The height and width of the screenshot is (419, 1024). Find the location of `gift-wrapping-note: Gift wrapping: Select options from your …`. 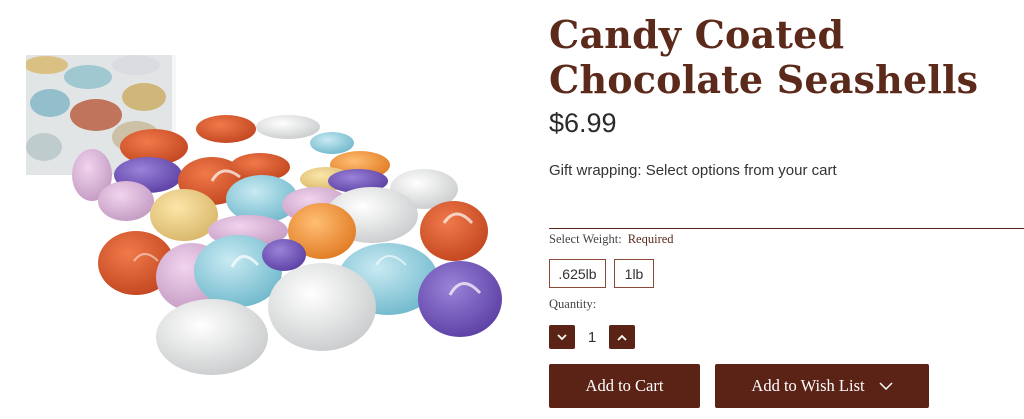

gift-wrapping-note: Gift wrapping: Select options from your … is located at coordinates (693, 170).